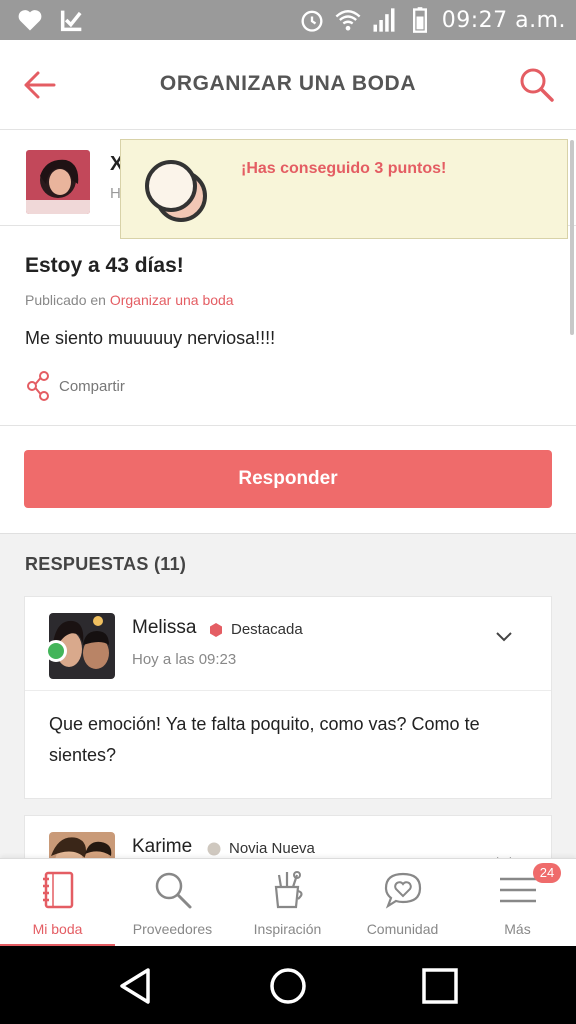  I want to click on wifi-icon, so click(348, 20).